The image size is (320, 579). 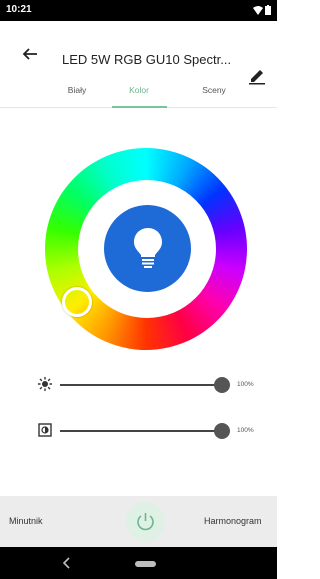 What do you see at coordinates (139, 107) in the screenshot?
I see `active-tab-indicator` at bounding box center [139, 107].